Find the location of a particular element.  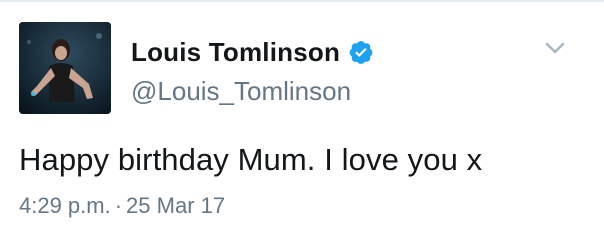

tweet-timestamp: 4:29 p.m. · 25 Mar 17 is located at coordinates (122, 206).